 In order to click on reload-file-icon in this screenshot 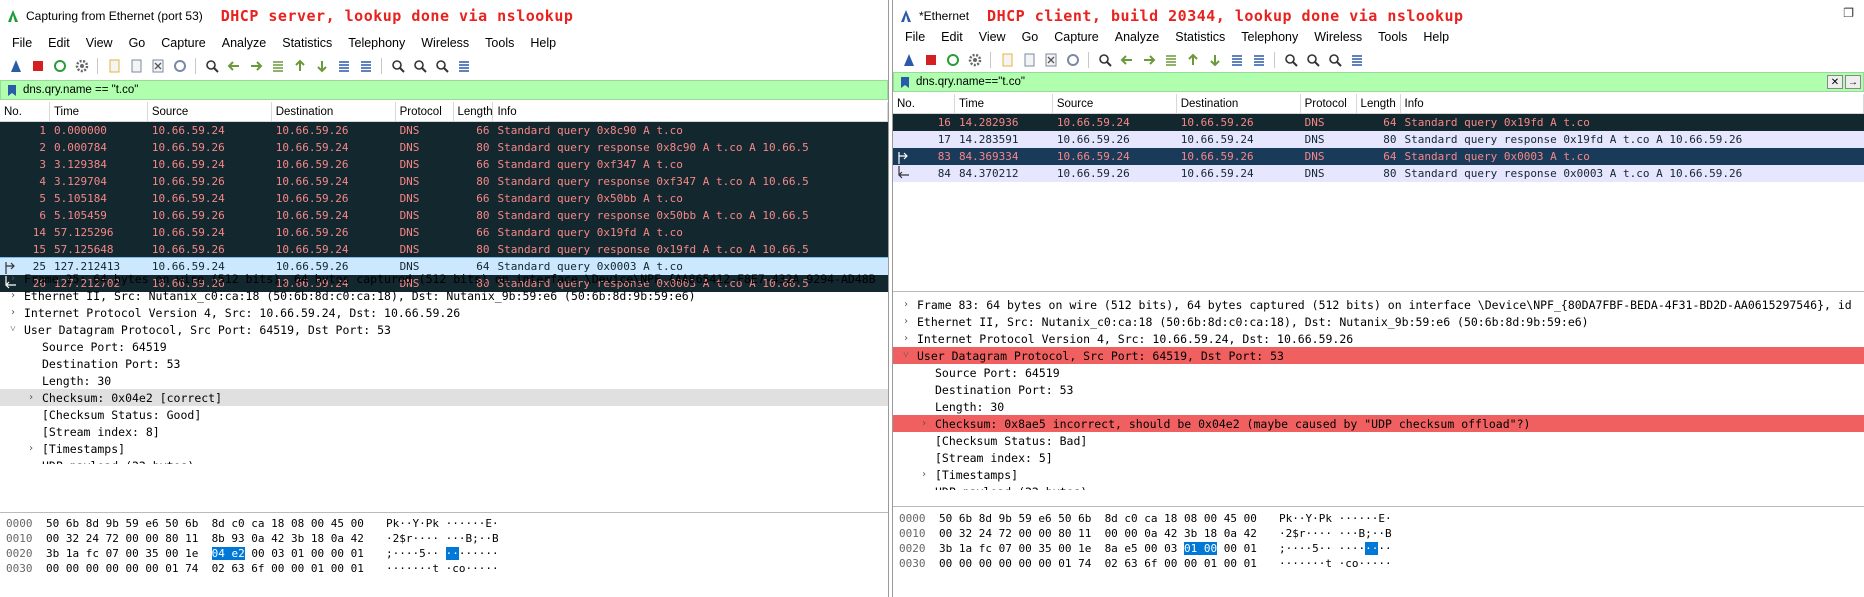, I will do `click(1072, 60)`.